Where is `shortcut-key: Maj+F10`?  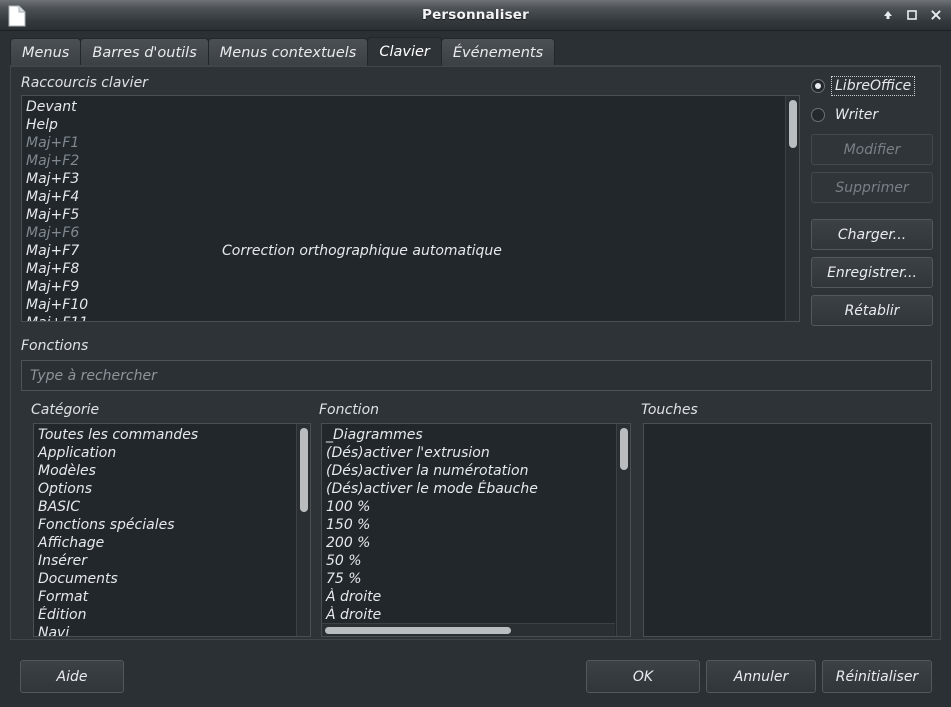 shortcut-key: Maj+F10 is located at coordinates (57, 305).